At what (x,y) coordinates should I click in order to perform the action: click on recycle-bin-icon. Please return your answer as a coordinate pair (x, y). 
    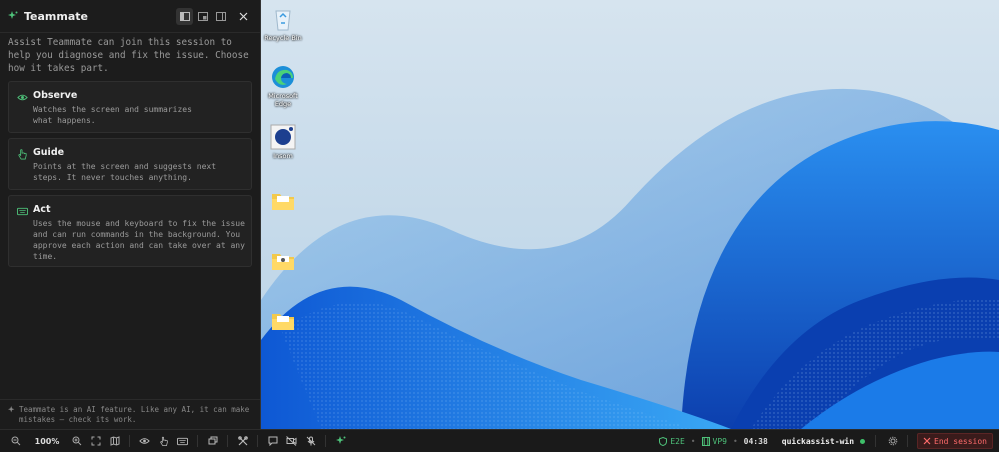
    Looking at the image, I should click on (283, 20).